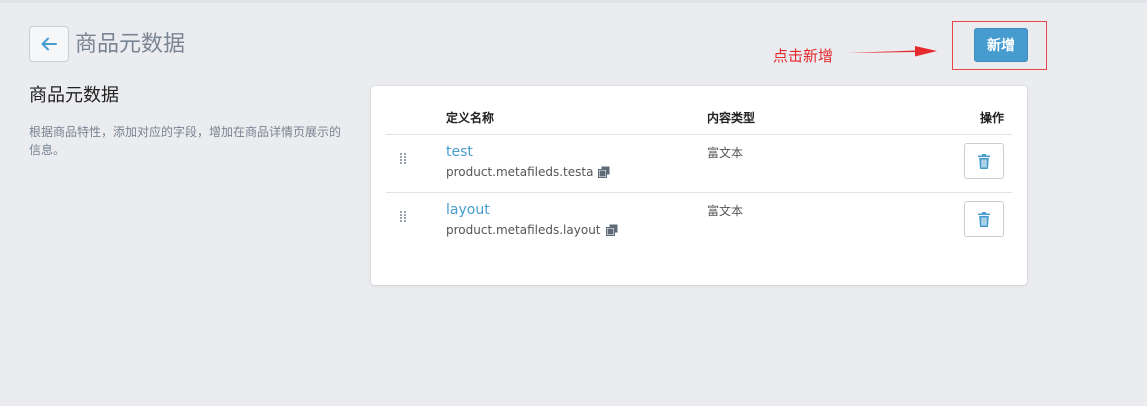 This screenshot has height=406, width=1147. Describe the element at coordinates (1001, 45) in the screenshot. I see `add-button: 新增` at that location.